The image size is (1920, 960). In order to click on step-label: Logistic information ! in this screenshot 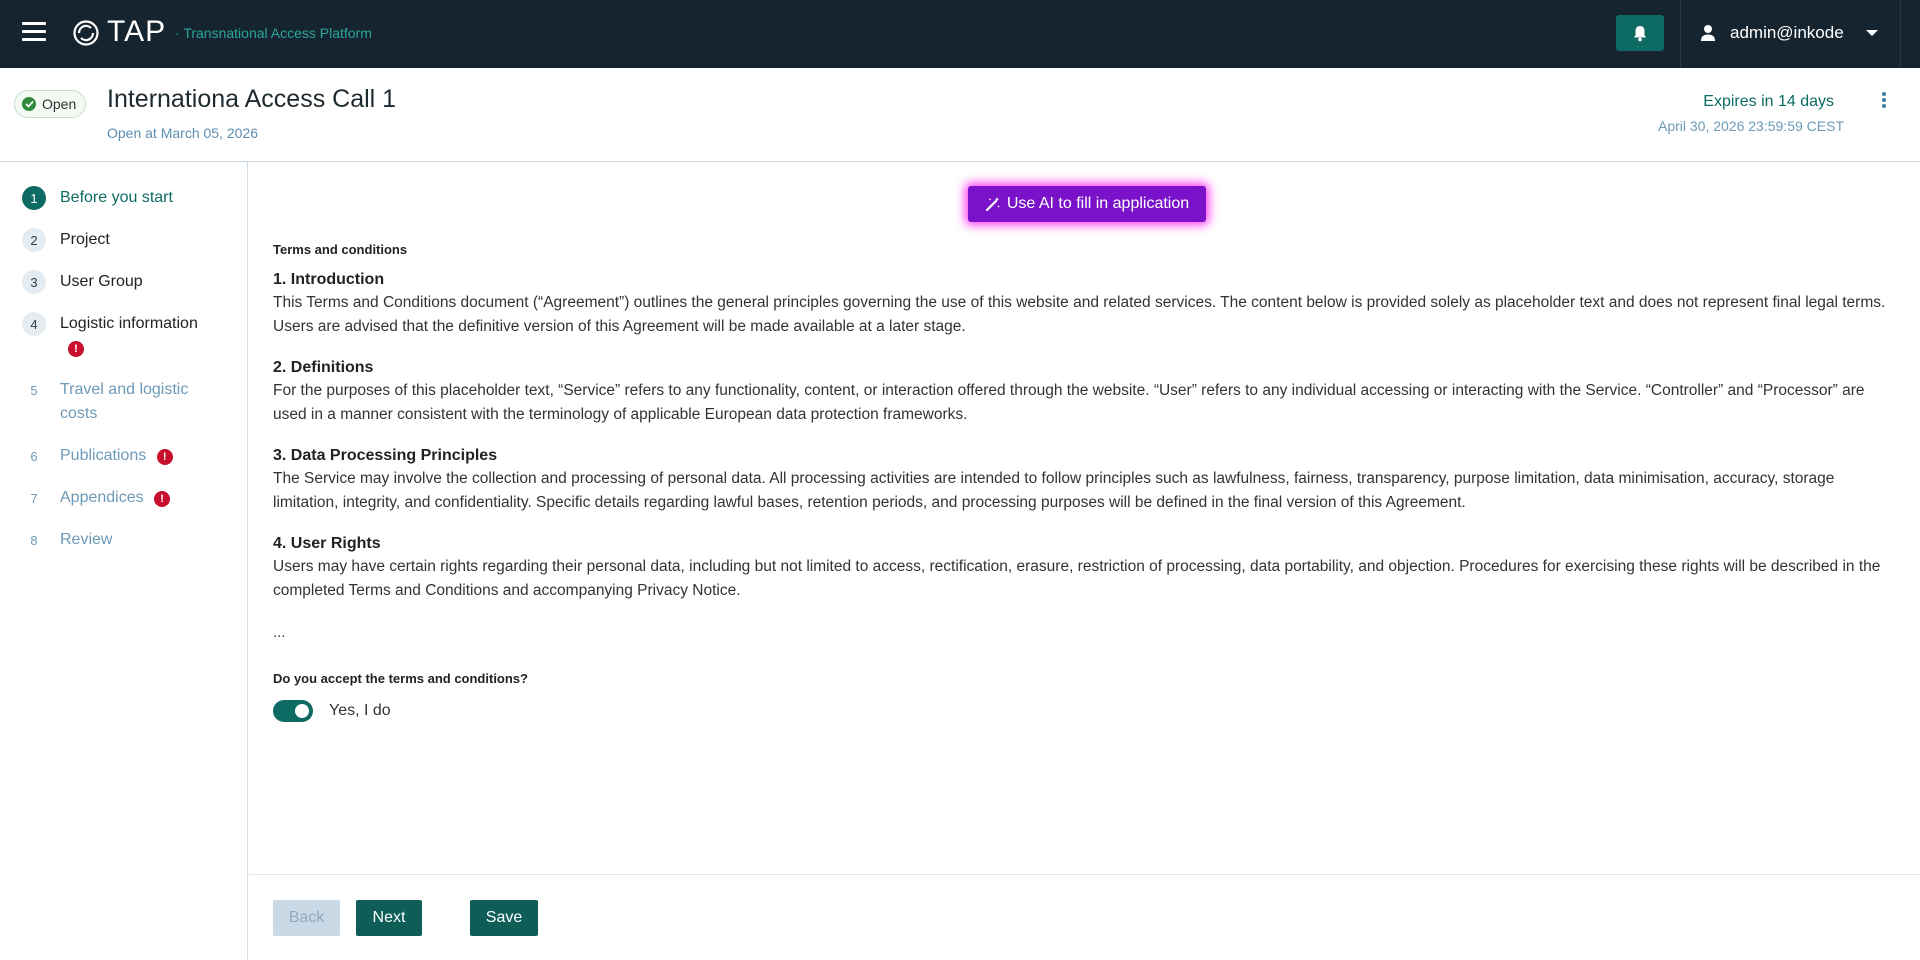, I will do `click(129, 336)`.